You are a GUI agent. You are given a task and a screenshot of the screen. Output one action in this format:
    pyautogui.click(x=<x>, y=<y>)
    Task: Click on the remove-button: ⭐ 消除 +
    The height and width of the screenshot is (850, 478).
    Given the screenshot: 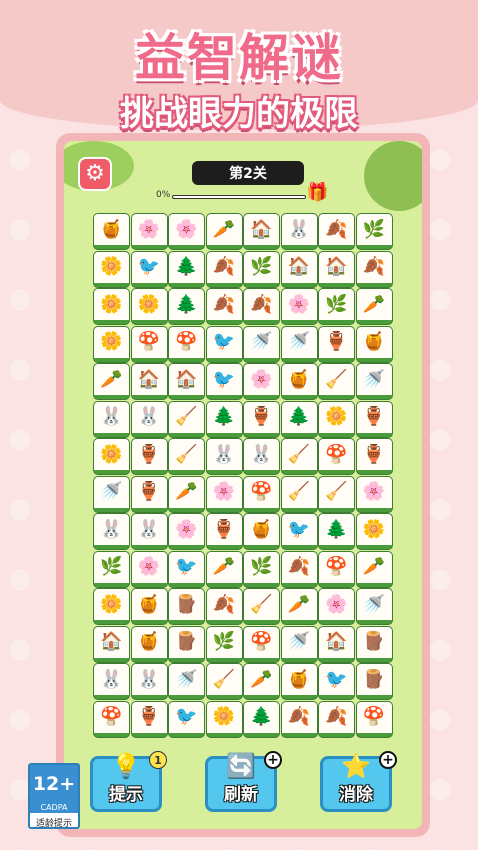 What is the action you would take?
    pyautogui.click(x=358, y=781)
    